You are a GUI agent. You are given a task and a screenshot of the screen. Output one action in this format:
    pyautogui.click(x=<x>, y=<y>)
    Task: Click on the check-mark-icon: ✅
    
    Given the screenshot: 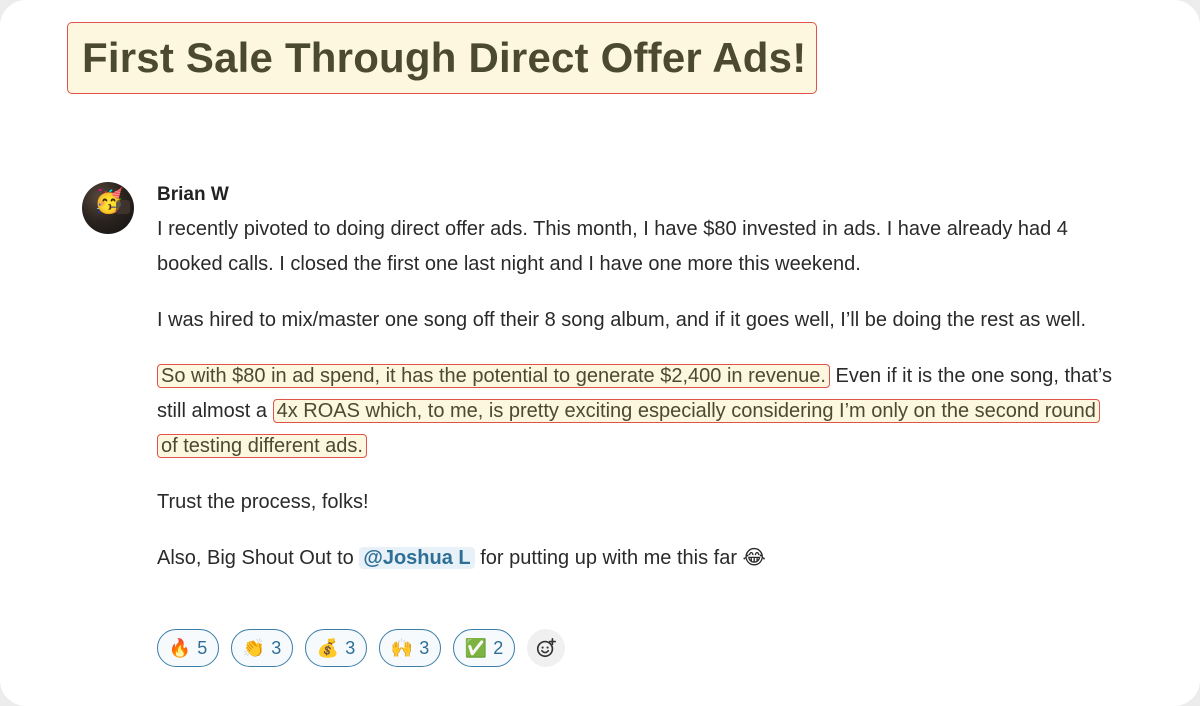 What is the action you would take?
    pyautogui.click(x=476, y=648)
    